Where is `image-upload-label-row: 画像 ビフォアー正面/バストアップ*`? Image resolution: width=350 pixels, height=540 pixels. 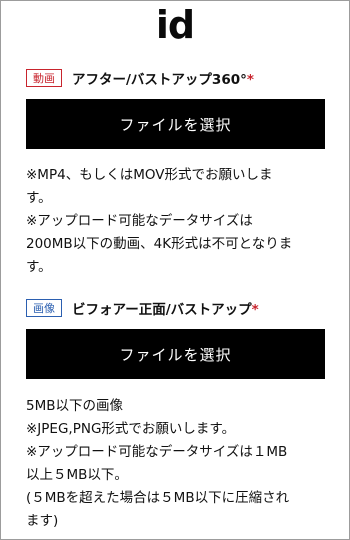
image-upload-label-row: 画像 ビフォアー正面/バストアップ* is located at coordinates (176, 308).